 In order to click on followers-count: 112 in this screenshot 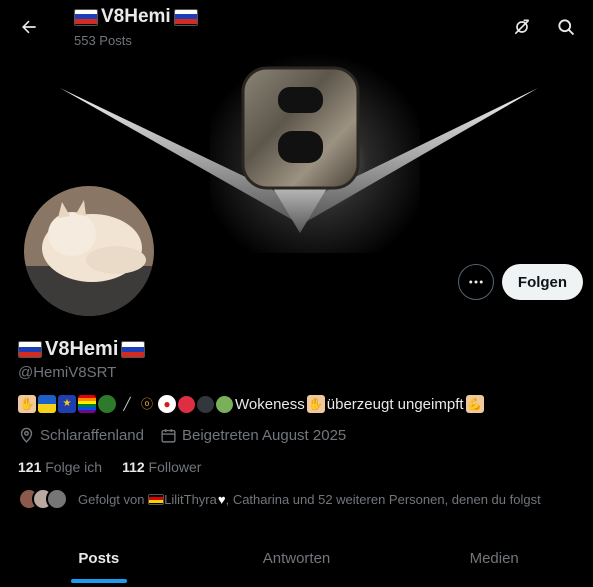, I will do `click(133, 467)`.